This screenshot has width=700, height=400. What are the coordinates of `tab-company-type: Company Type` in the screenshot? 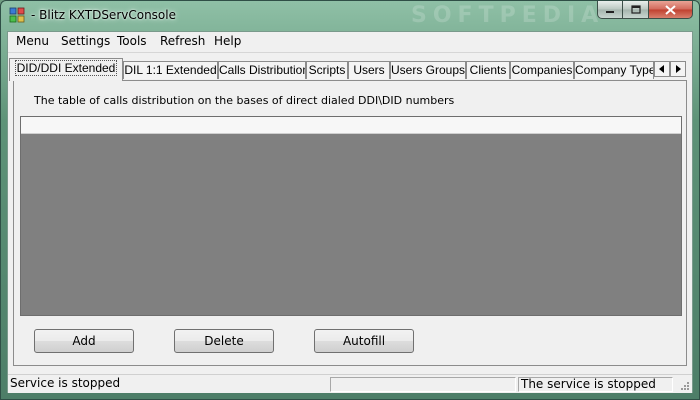 It's located at (614, 70).